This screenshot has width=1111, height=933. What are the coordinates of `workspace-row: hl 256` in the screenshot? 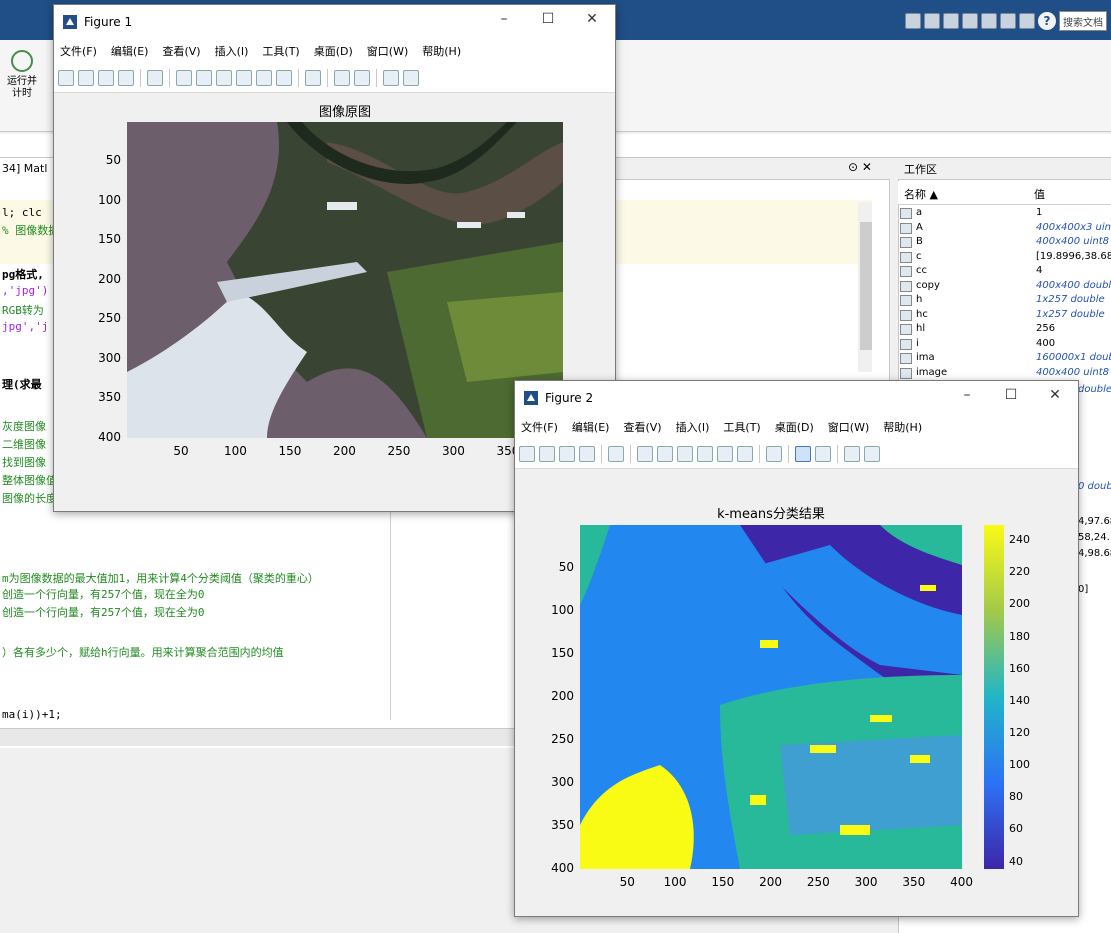 It's located at (977, 330).